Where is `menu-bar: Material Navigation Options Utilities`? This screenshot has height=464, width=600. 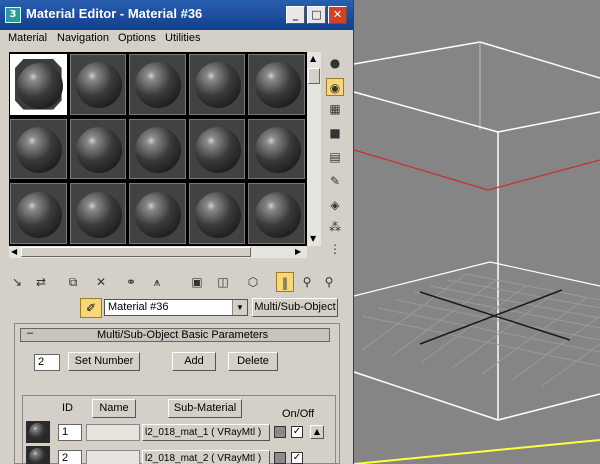 menu-bar: Material Navigation Options Utilities is located at coordinates (176, 39).